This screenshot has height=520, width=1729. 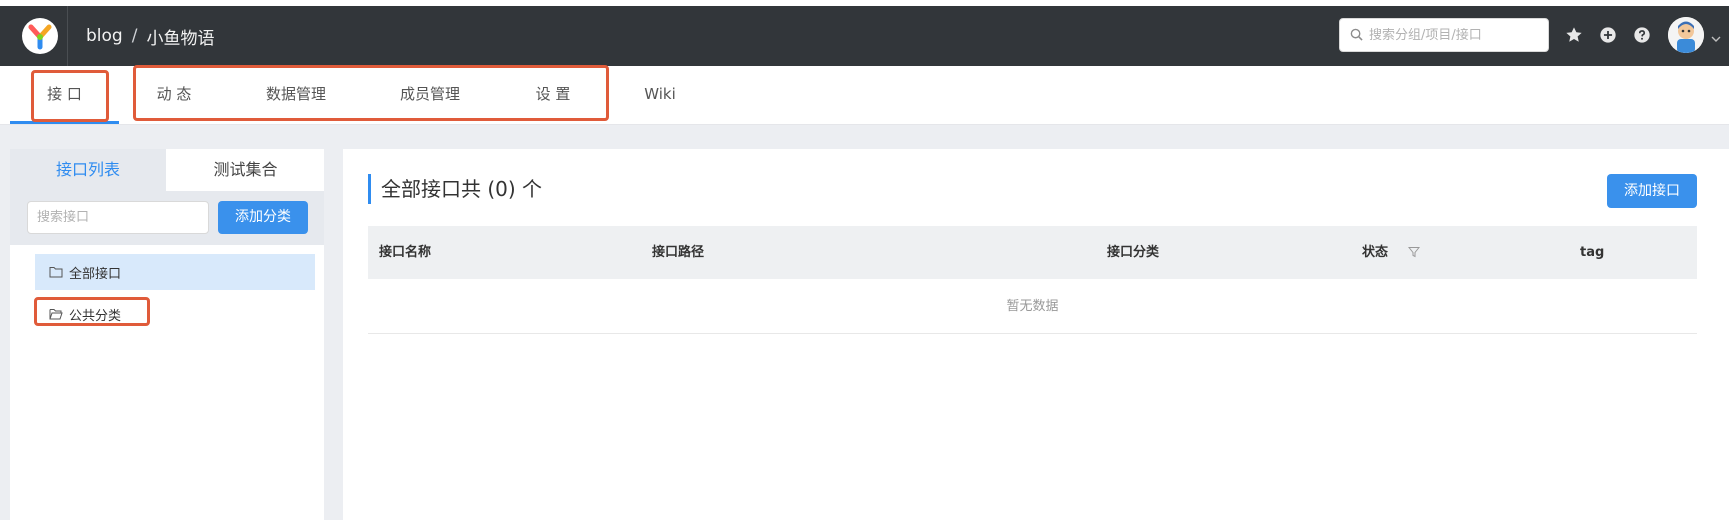 What do you see at coordinates (1032, 252) in the screenshot?
I see `table-header: 接口名称 接口路径 接口分类 状态 tag` at bounding box center [1032, 252].